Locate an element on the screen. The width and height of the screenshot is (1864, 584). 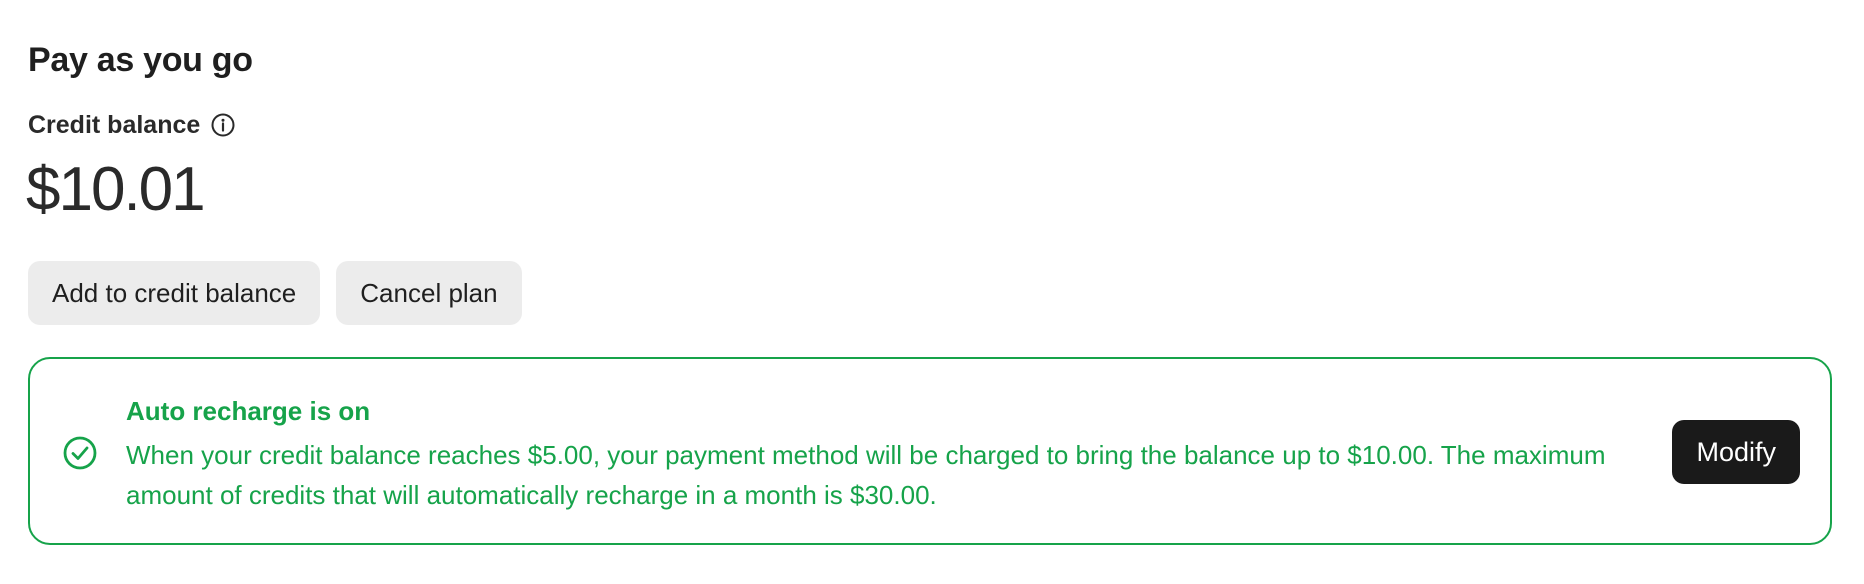
cancel-plan-button: Cancel plan is located at coordinates (429, 293).